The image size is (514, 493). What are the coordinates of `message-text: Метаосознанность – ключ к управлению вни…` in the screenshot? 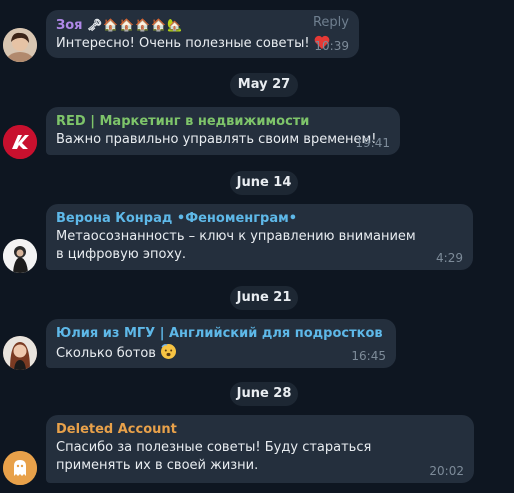 It's located at (236, 245).